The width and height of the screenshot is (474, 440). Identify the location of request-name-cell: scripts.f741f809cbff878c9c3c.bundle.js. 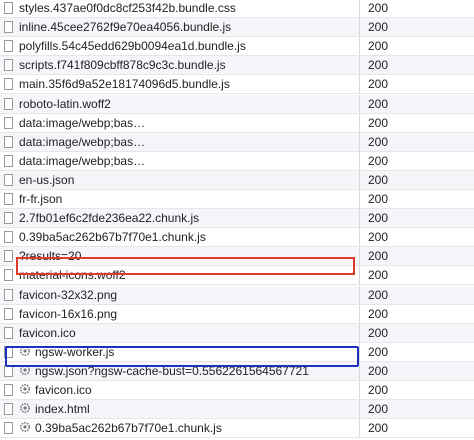
(180, 65).